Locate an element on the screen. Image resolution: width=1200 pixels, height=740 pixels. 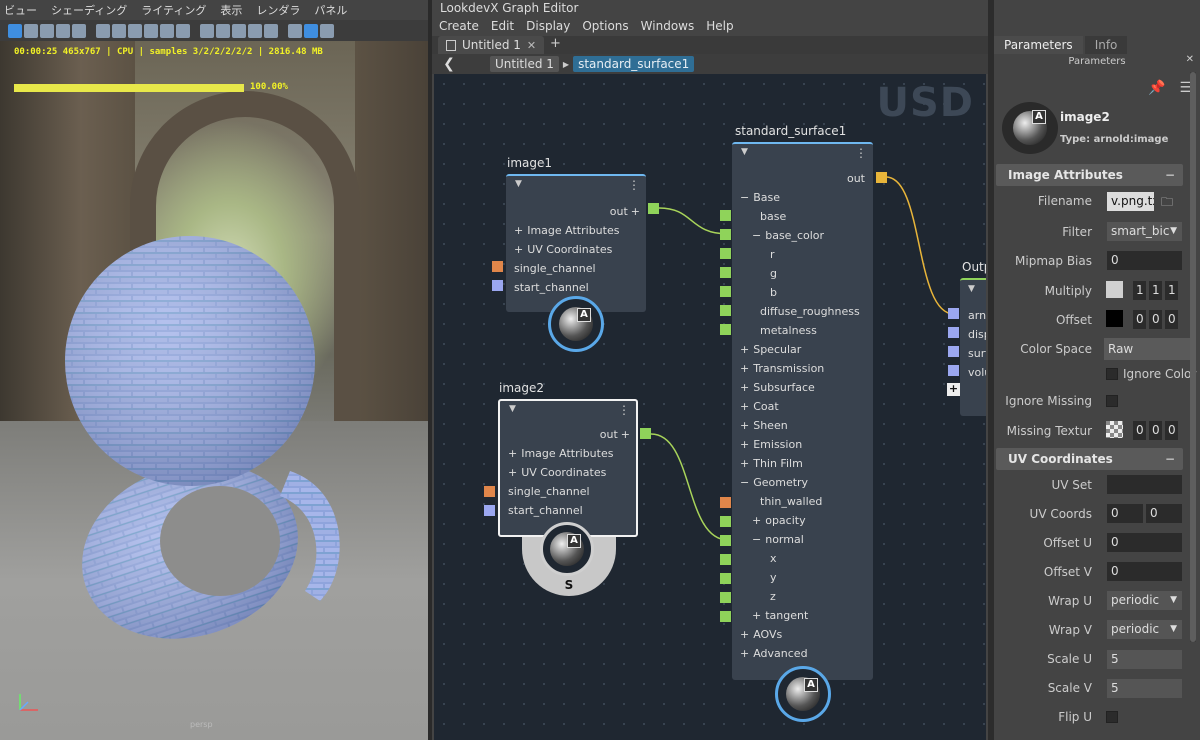
group-uv-coordinates: + UV Coordinates is located at coordinates (568, 472).